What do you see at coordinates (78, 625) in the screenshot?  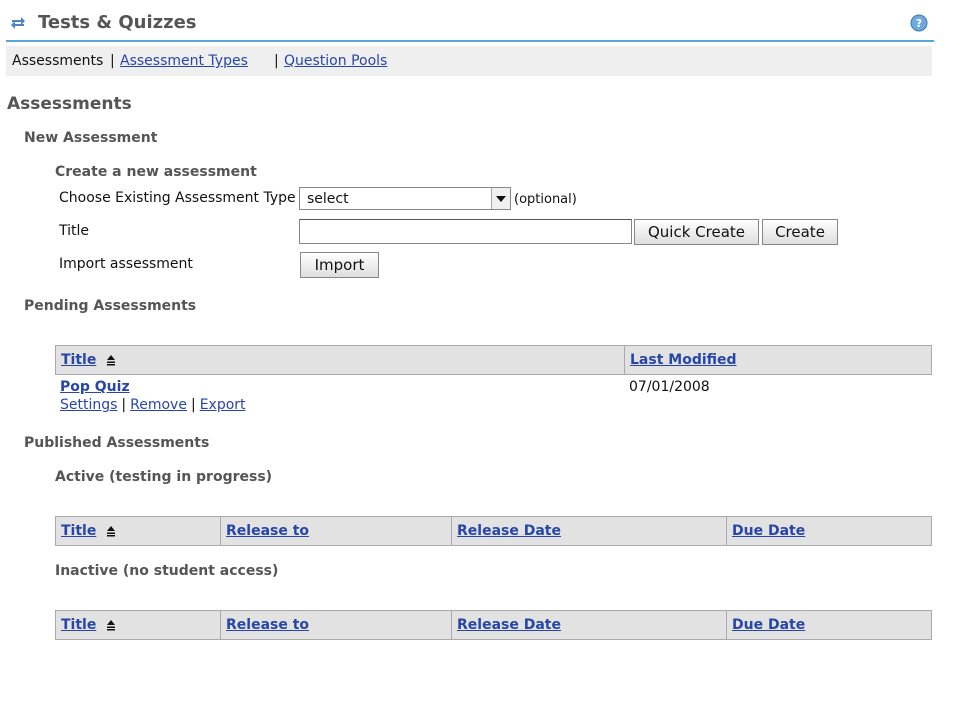 I see `inactive-col-title-link: Title` at bounding box center [78, 625].